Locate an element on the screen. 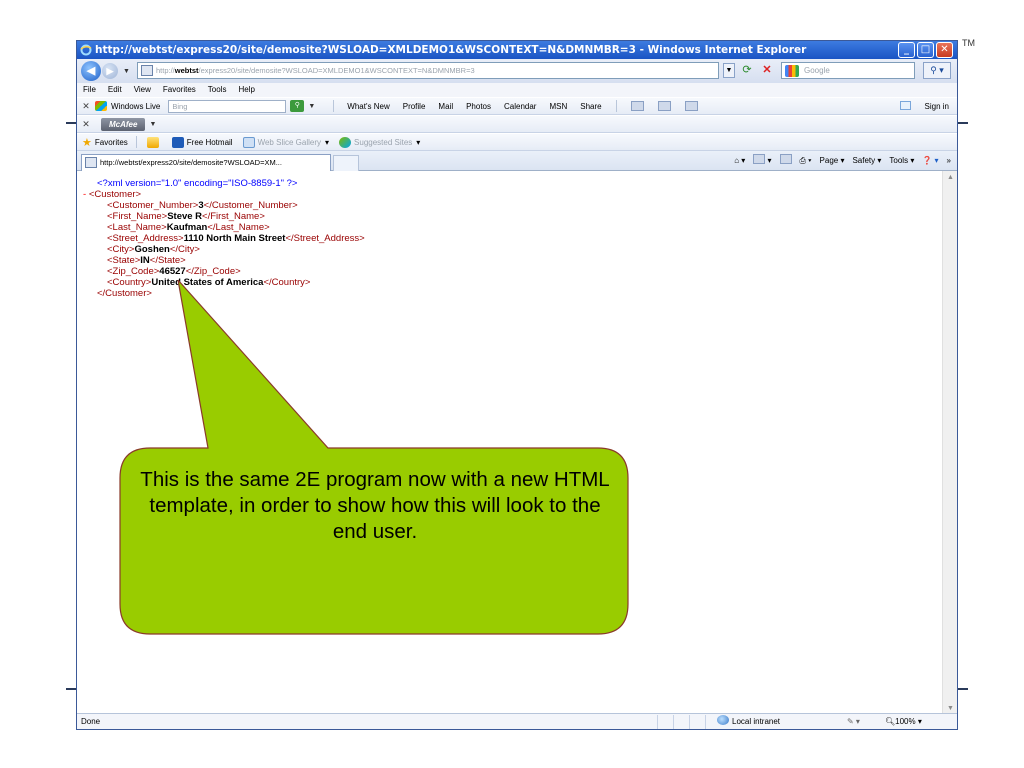 This screenshot has height=768, width=1024. bing-search-input: Bing is located at coordinates (227, 106).